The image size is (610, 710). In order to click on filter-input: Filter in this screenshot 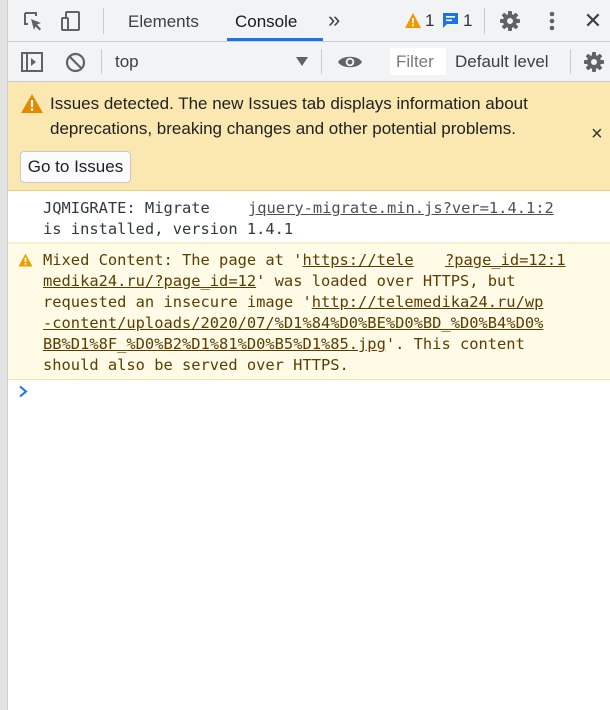, I will do `click(418, 61)`.